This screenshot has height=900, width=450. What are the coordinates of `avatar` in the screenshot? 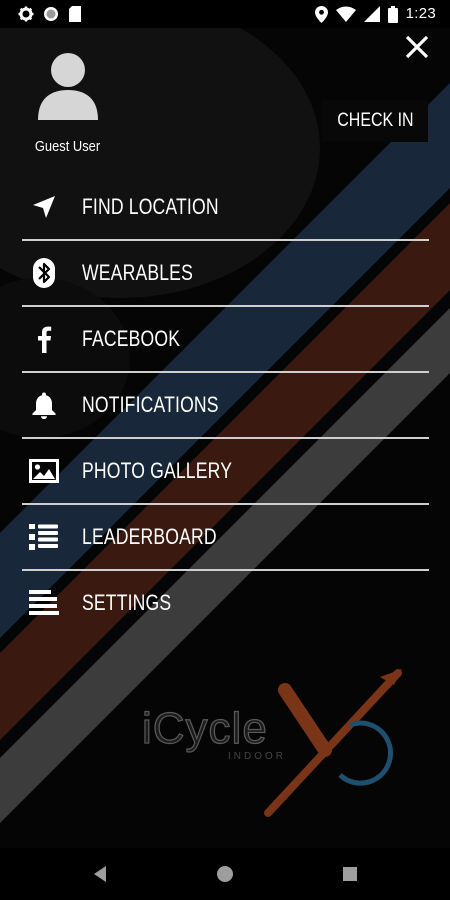 It's located at (67, 86).